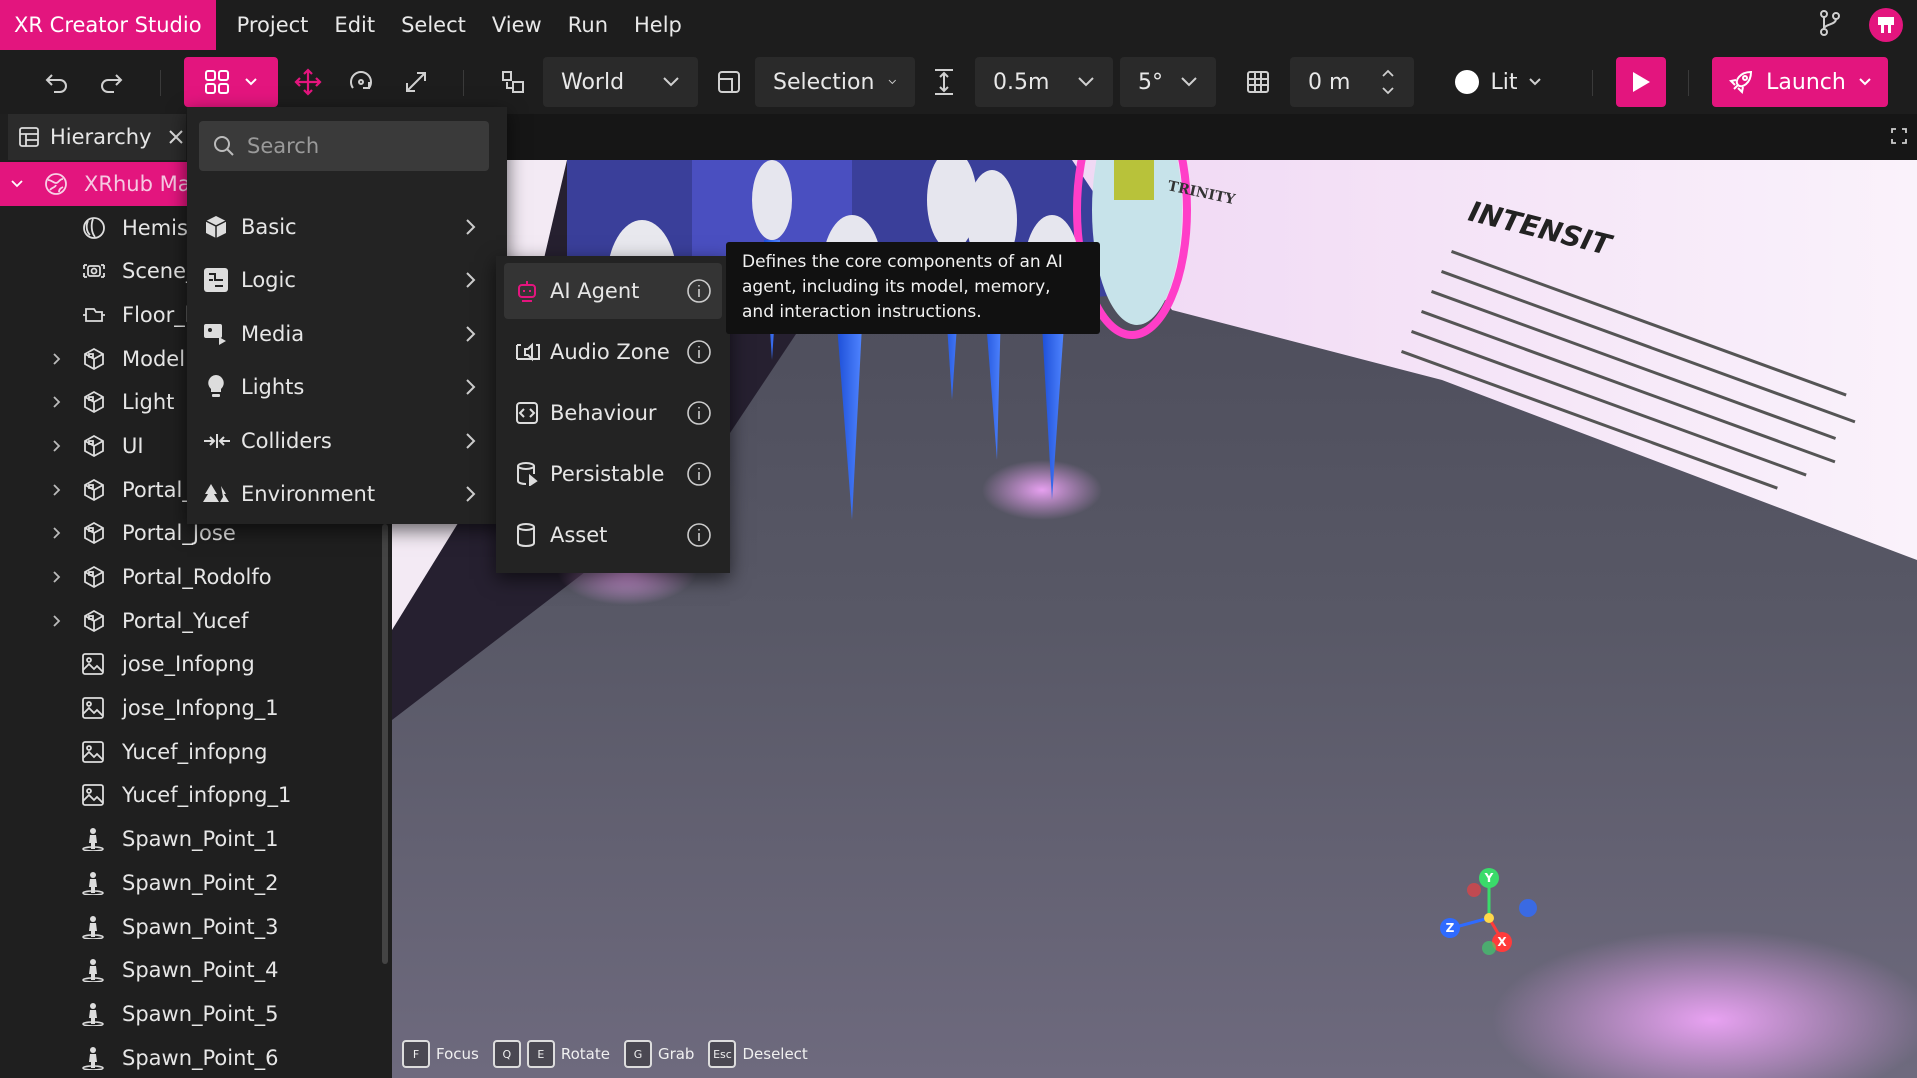  What do you see at coordinates (200, 970) in the screenshot?
I see `hierarchy-item-label: Spawn_Point_4` at bounding box center [200, 970].